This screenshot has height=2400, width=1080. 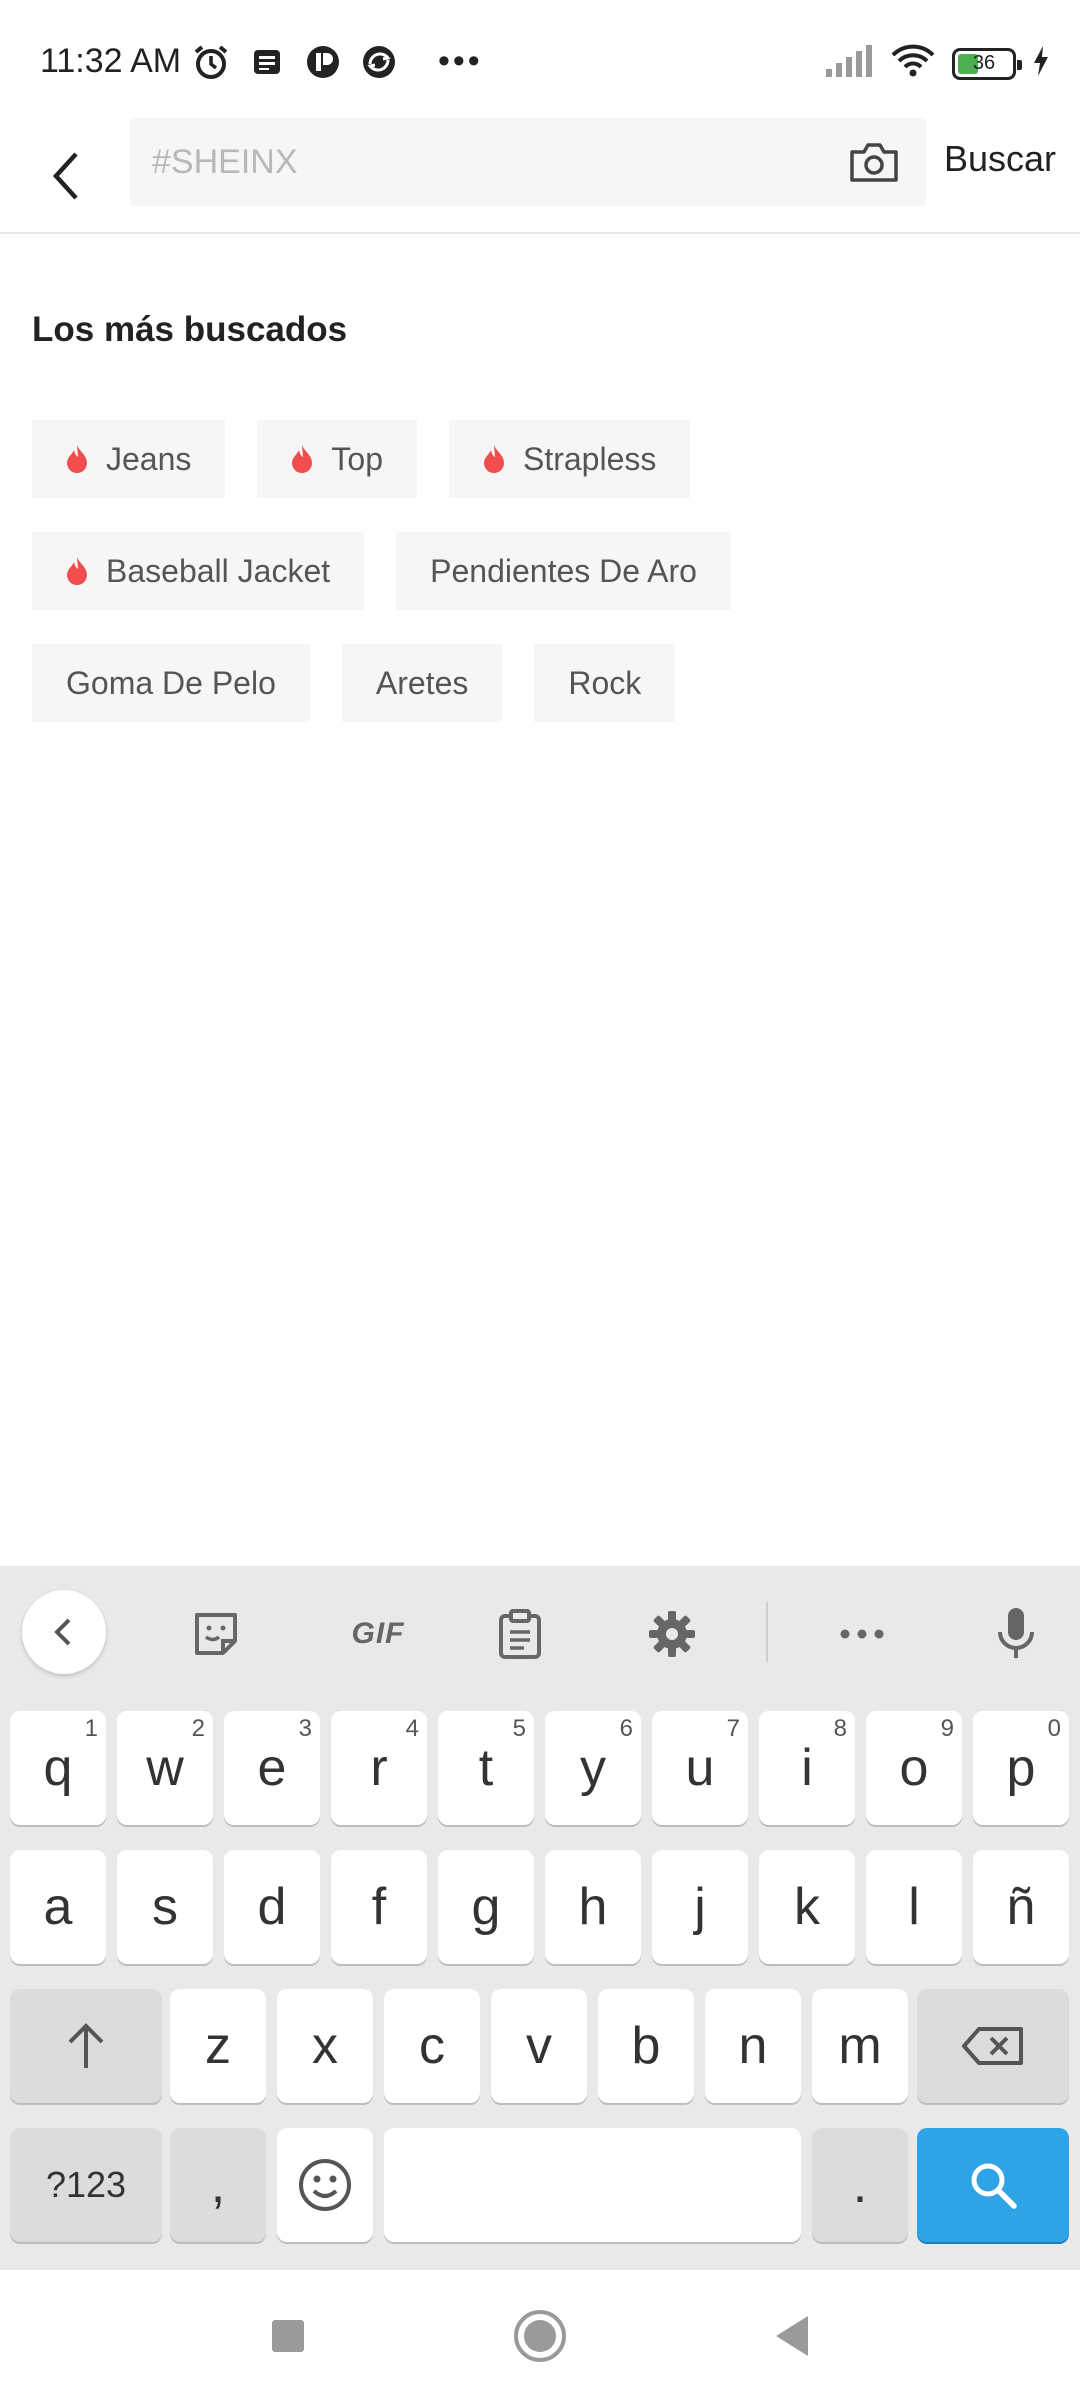 What do you see at coordinates (1054, 1728) in the screenshot?
I see `key-hint: 0` at bounding box center [1054, 1728].